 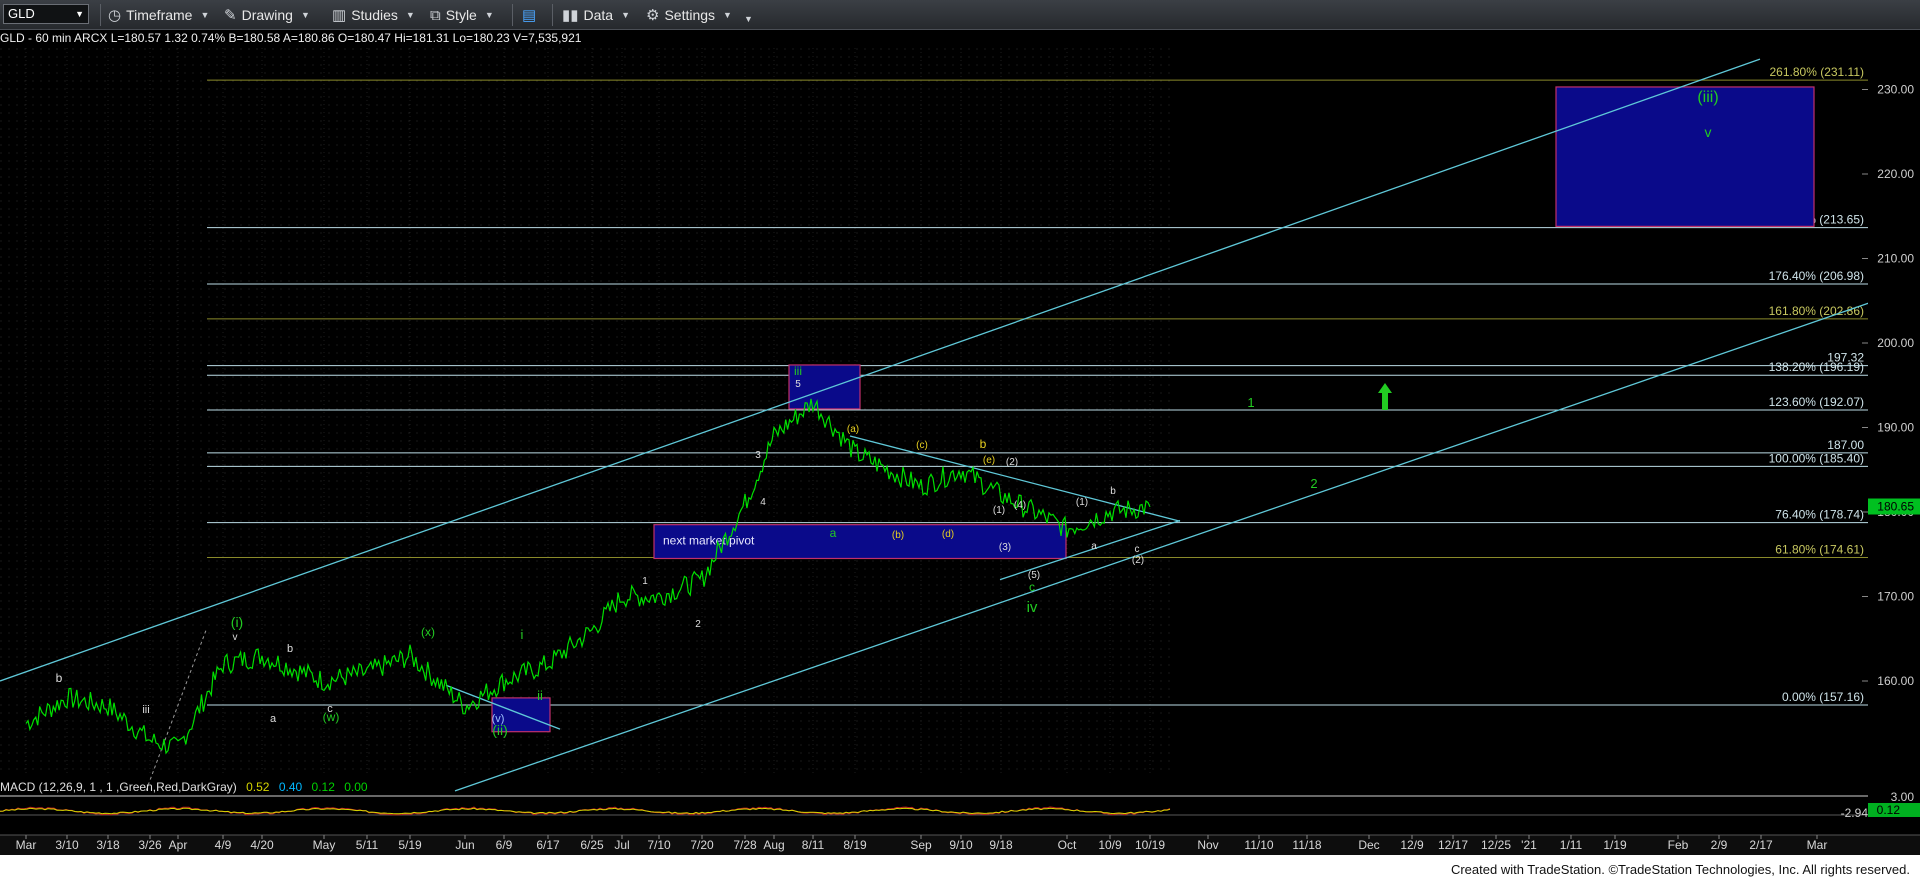 I want to click on pivot-label: next market pivot, so click(x=709, y=541).